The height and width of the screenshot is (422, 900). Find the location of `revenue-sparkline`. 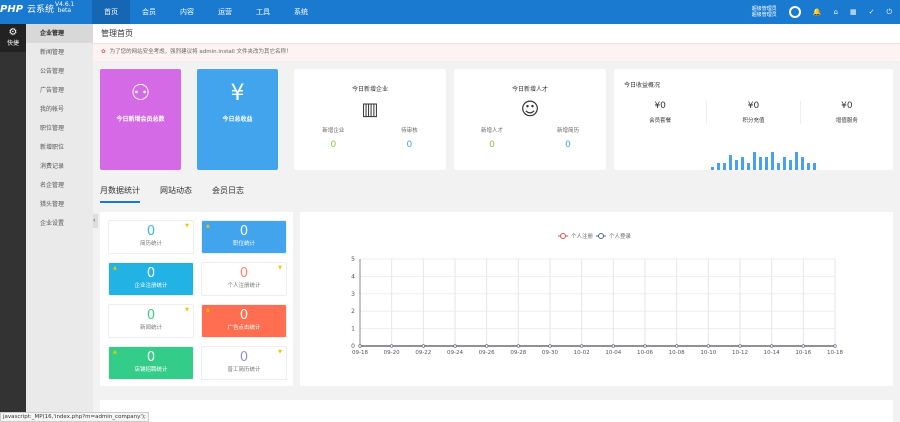

revenue-sparkline is located at coordinates (763, 160).